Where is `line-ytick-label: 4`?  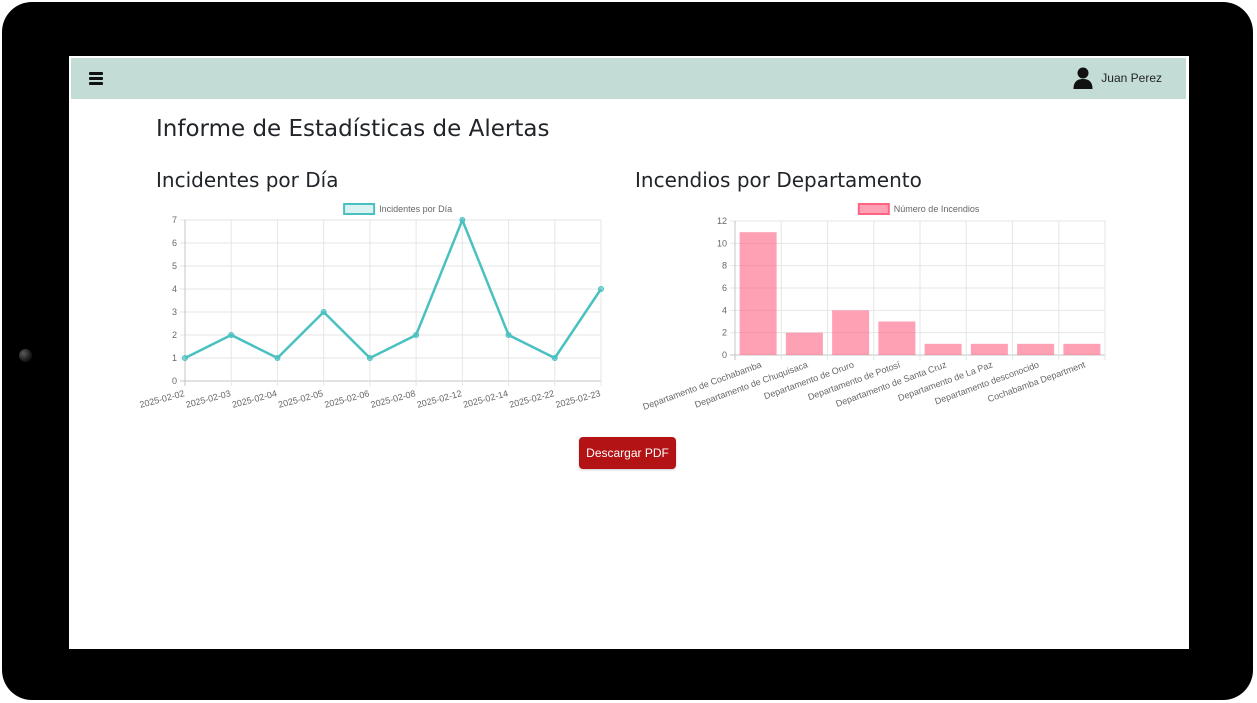
line-ytick-label: 4 is located at coordinates (174, 289).